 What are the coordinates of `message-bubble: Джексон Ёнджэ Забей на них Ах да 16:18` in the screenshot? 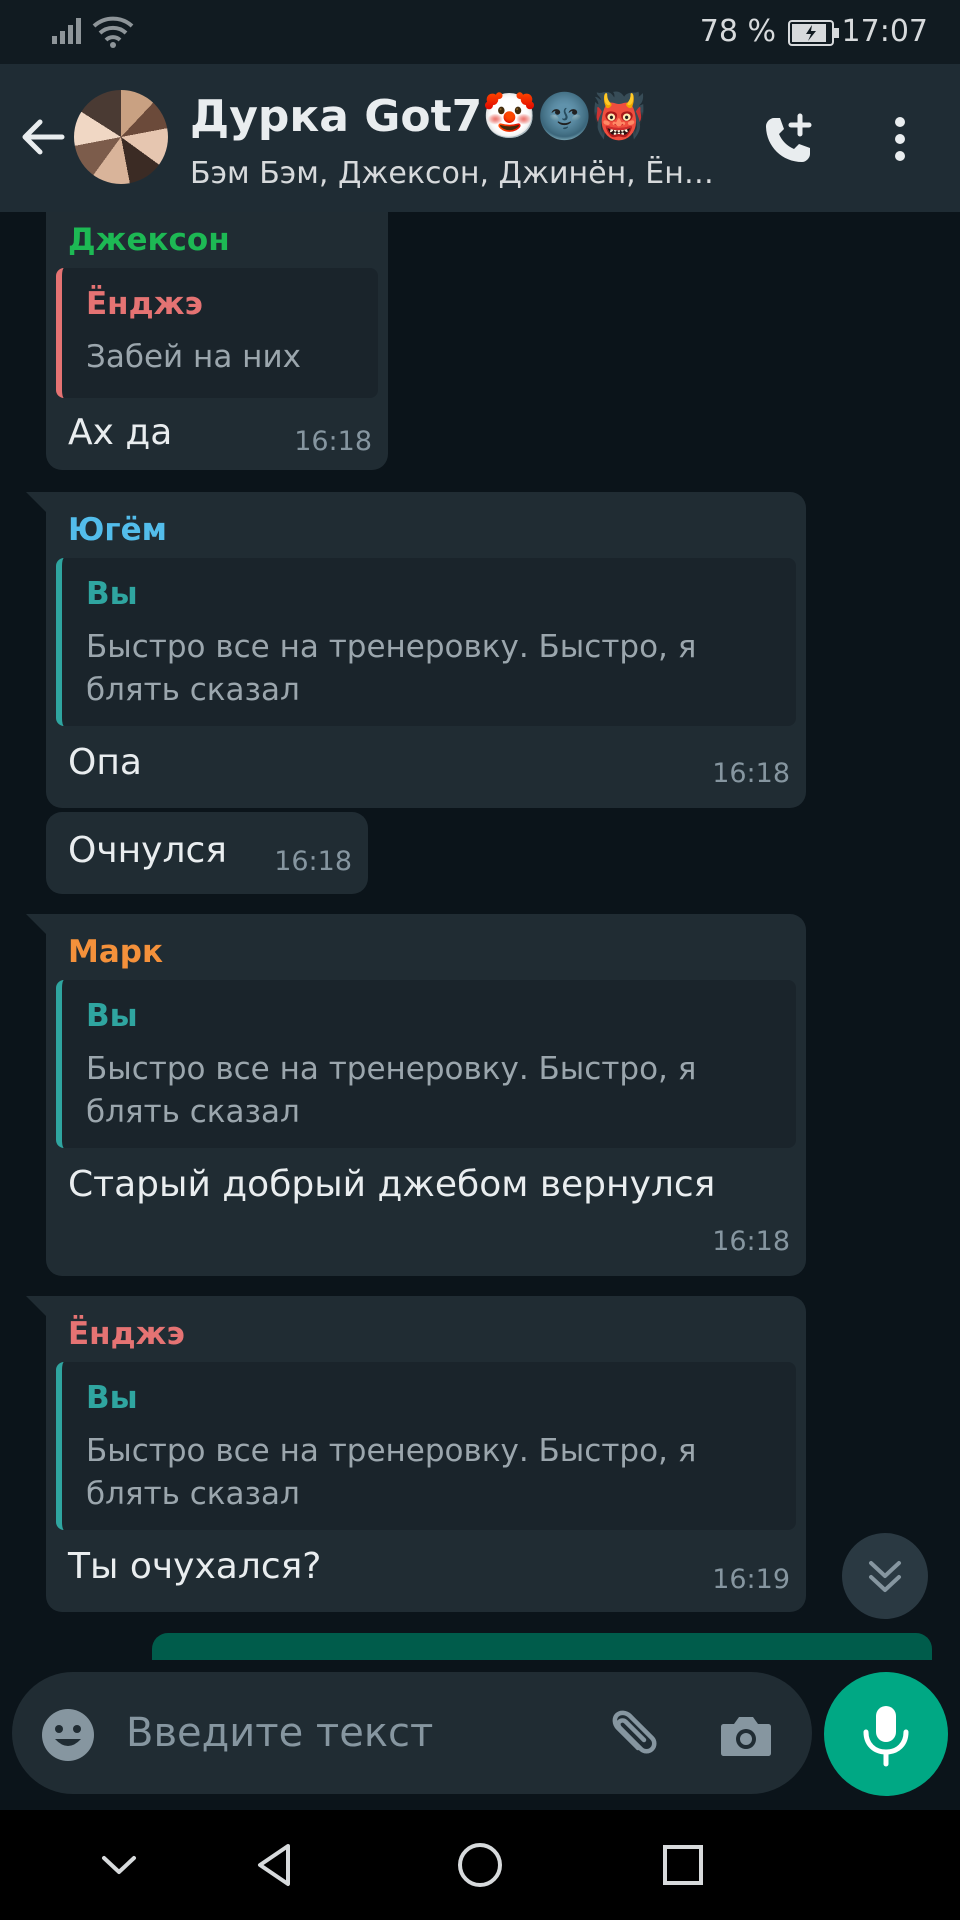 It's located at (217, 341).